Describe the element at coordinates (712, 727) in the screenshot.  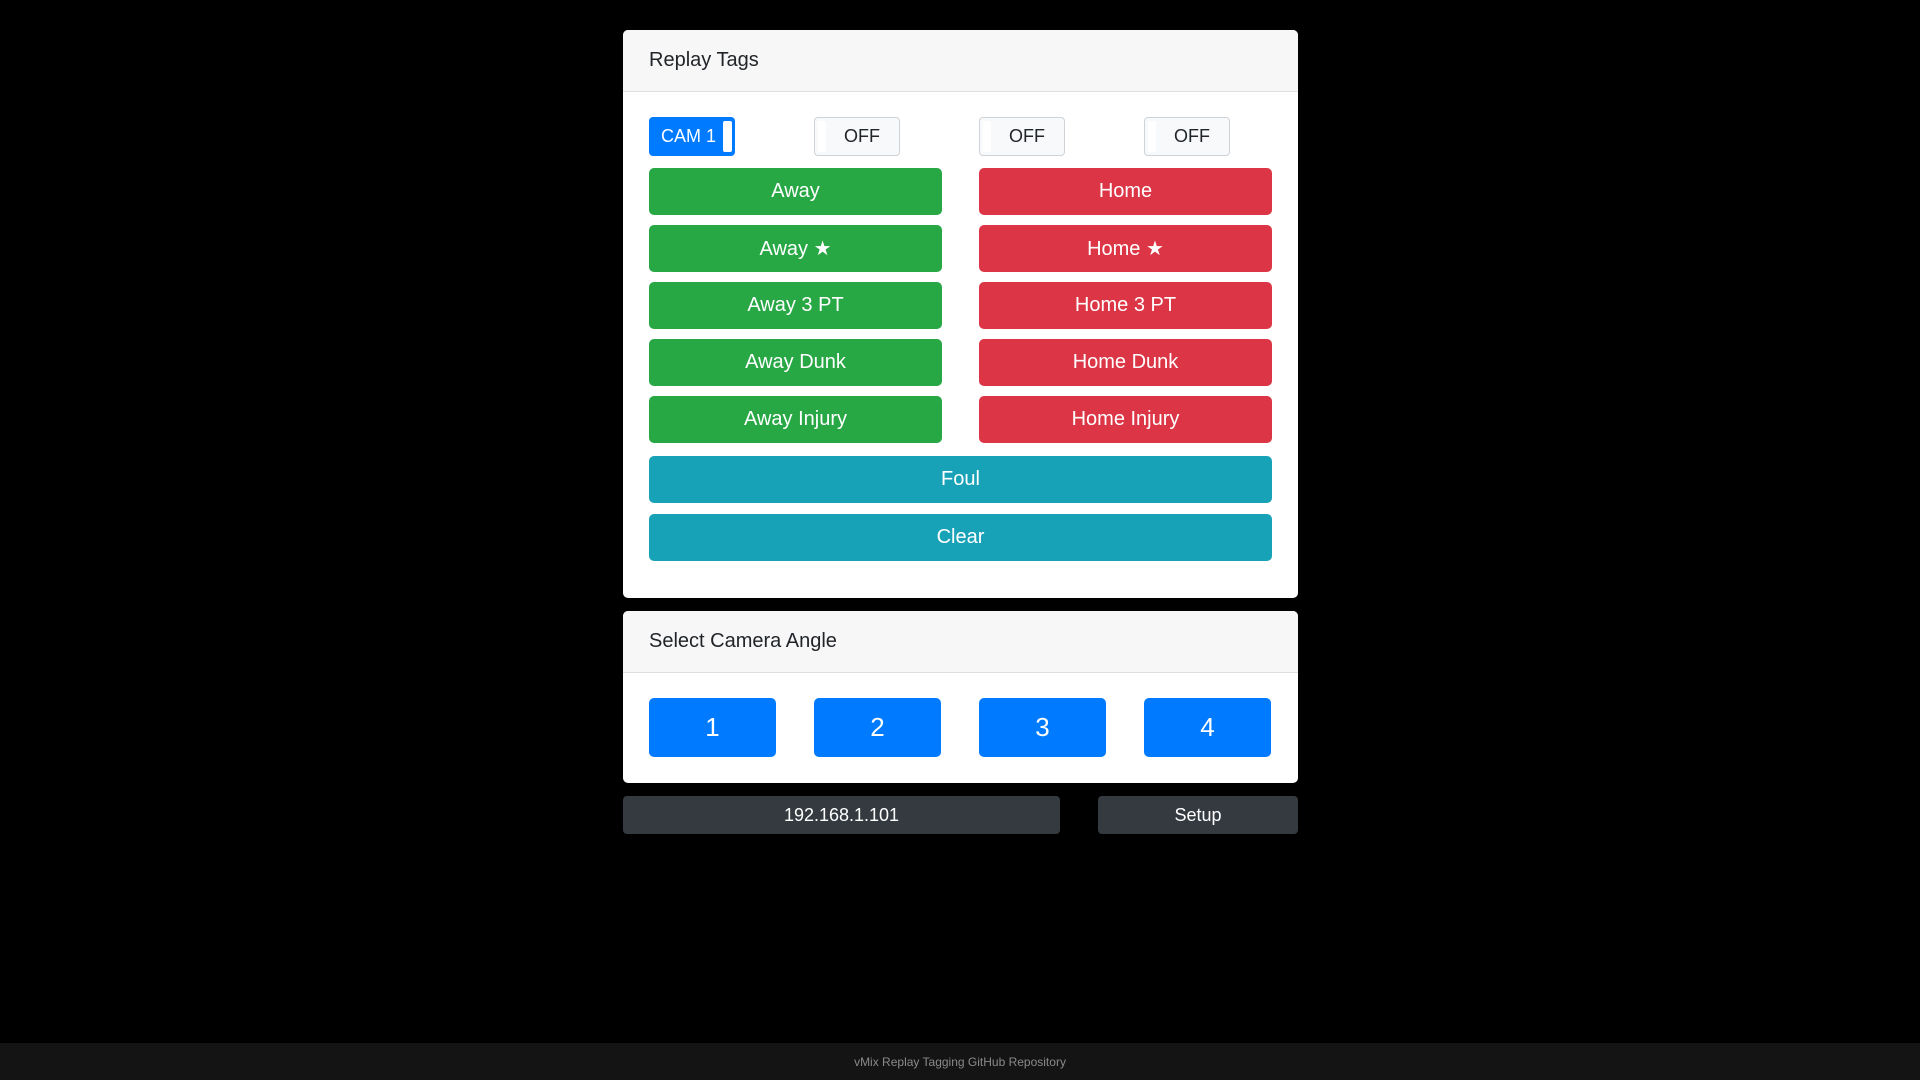
I see `camera-1-button: 1` at that location.